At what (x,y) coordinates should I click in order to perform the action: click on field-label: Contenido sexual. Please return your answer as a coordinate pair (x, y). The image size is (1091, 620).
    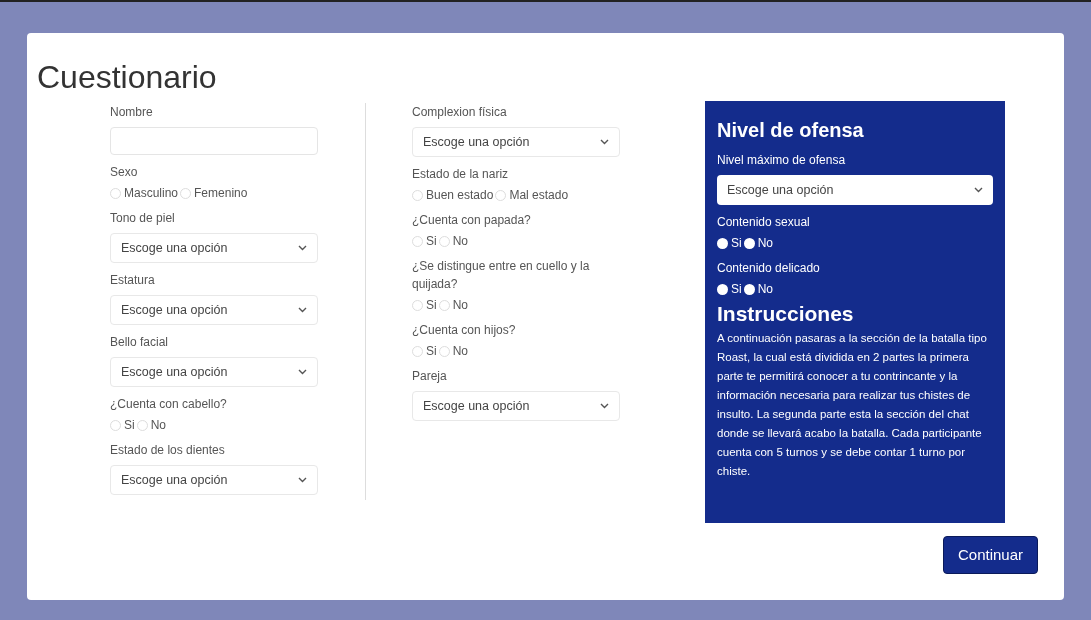
    Looking at the image, I should click on (764, 222).